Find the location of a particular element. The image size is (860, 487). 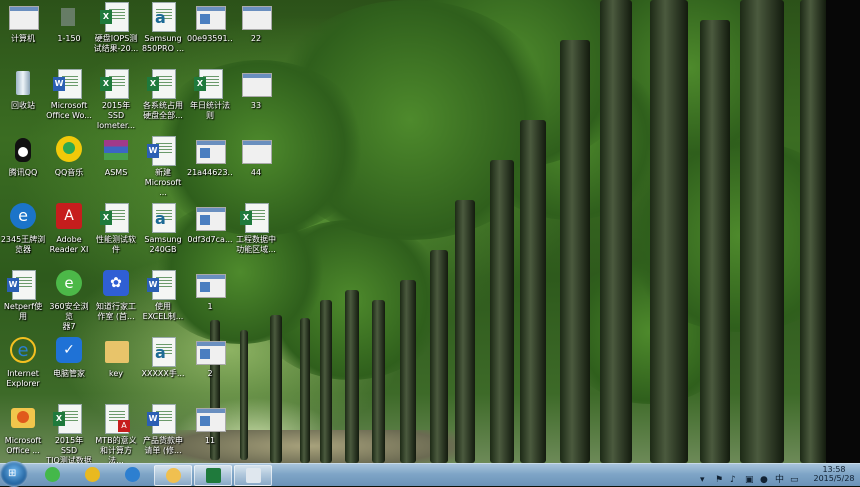

computer-icon is located at coordinates (23, 17).